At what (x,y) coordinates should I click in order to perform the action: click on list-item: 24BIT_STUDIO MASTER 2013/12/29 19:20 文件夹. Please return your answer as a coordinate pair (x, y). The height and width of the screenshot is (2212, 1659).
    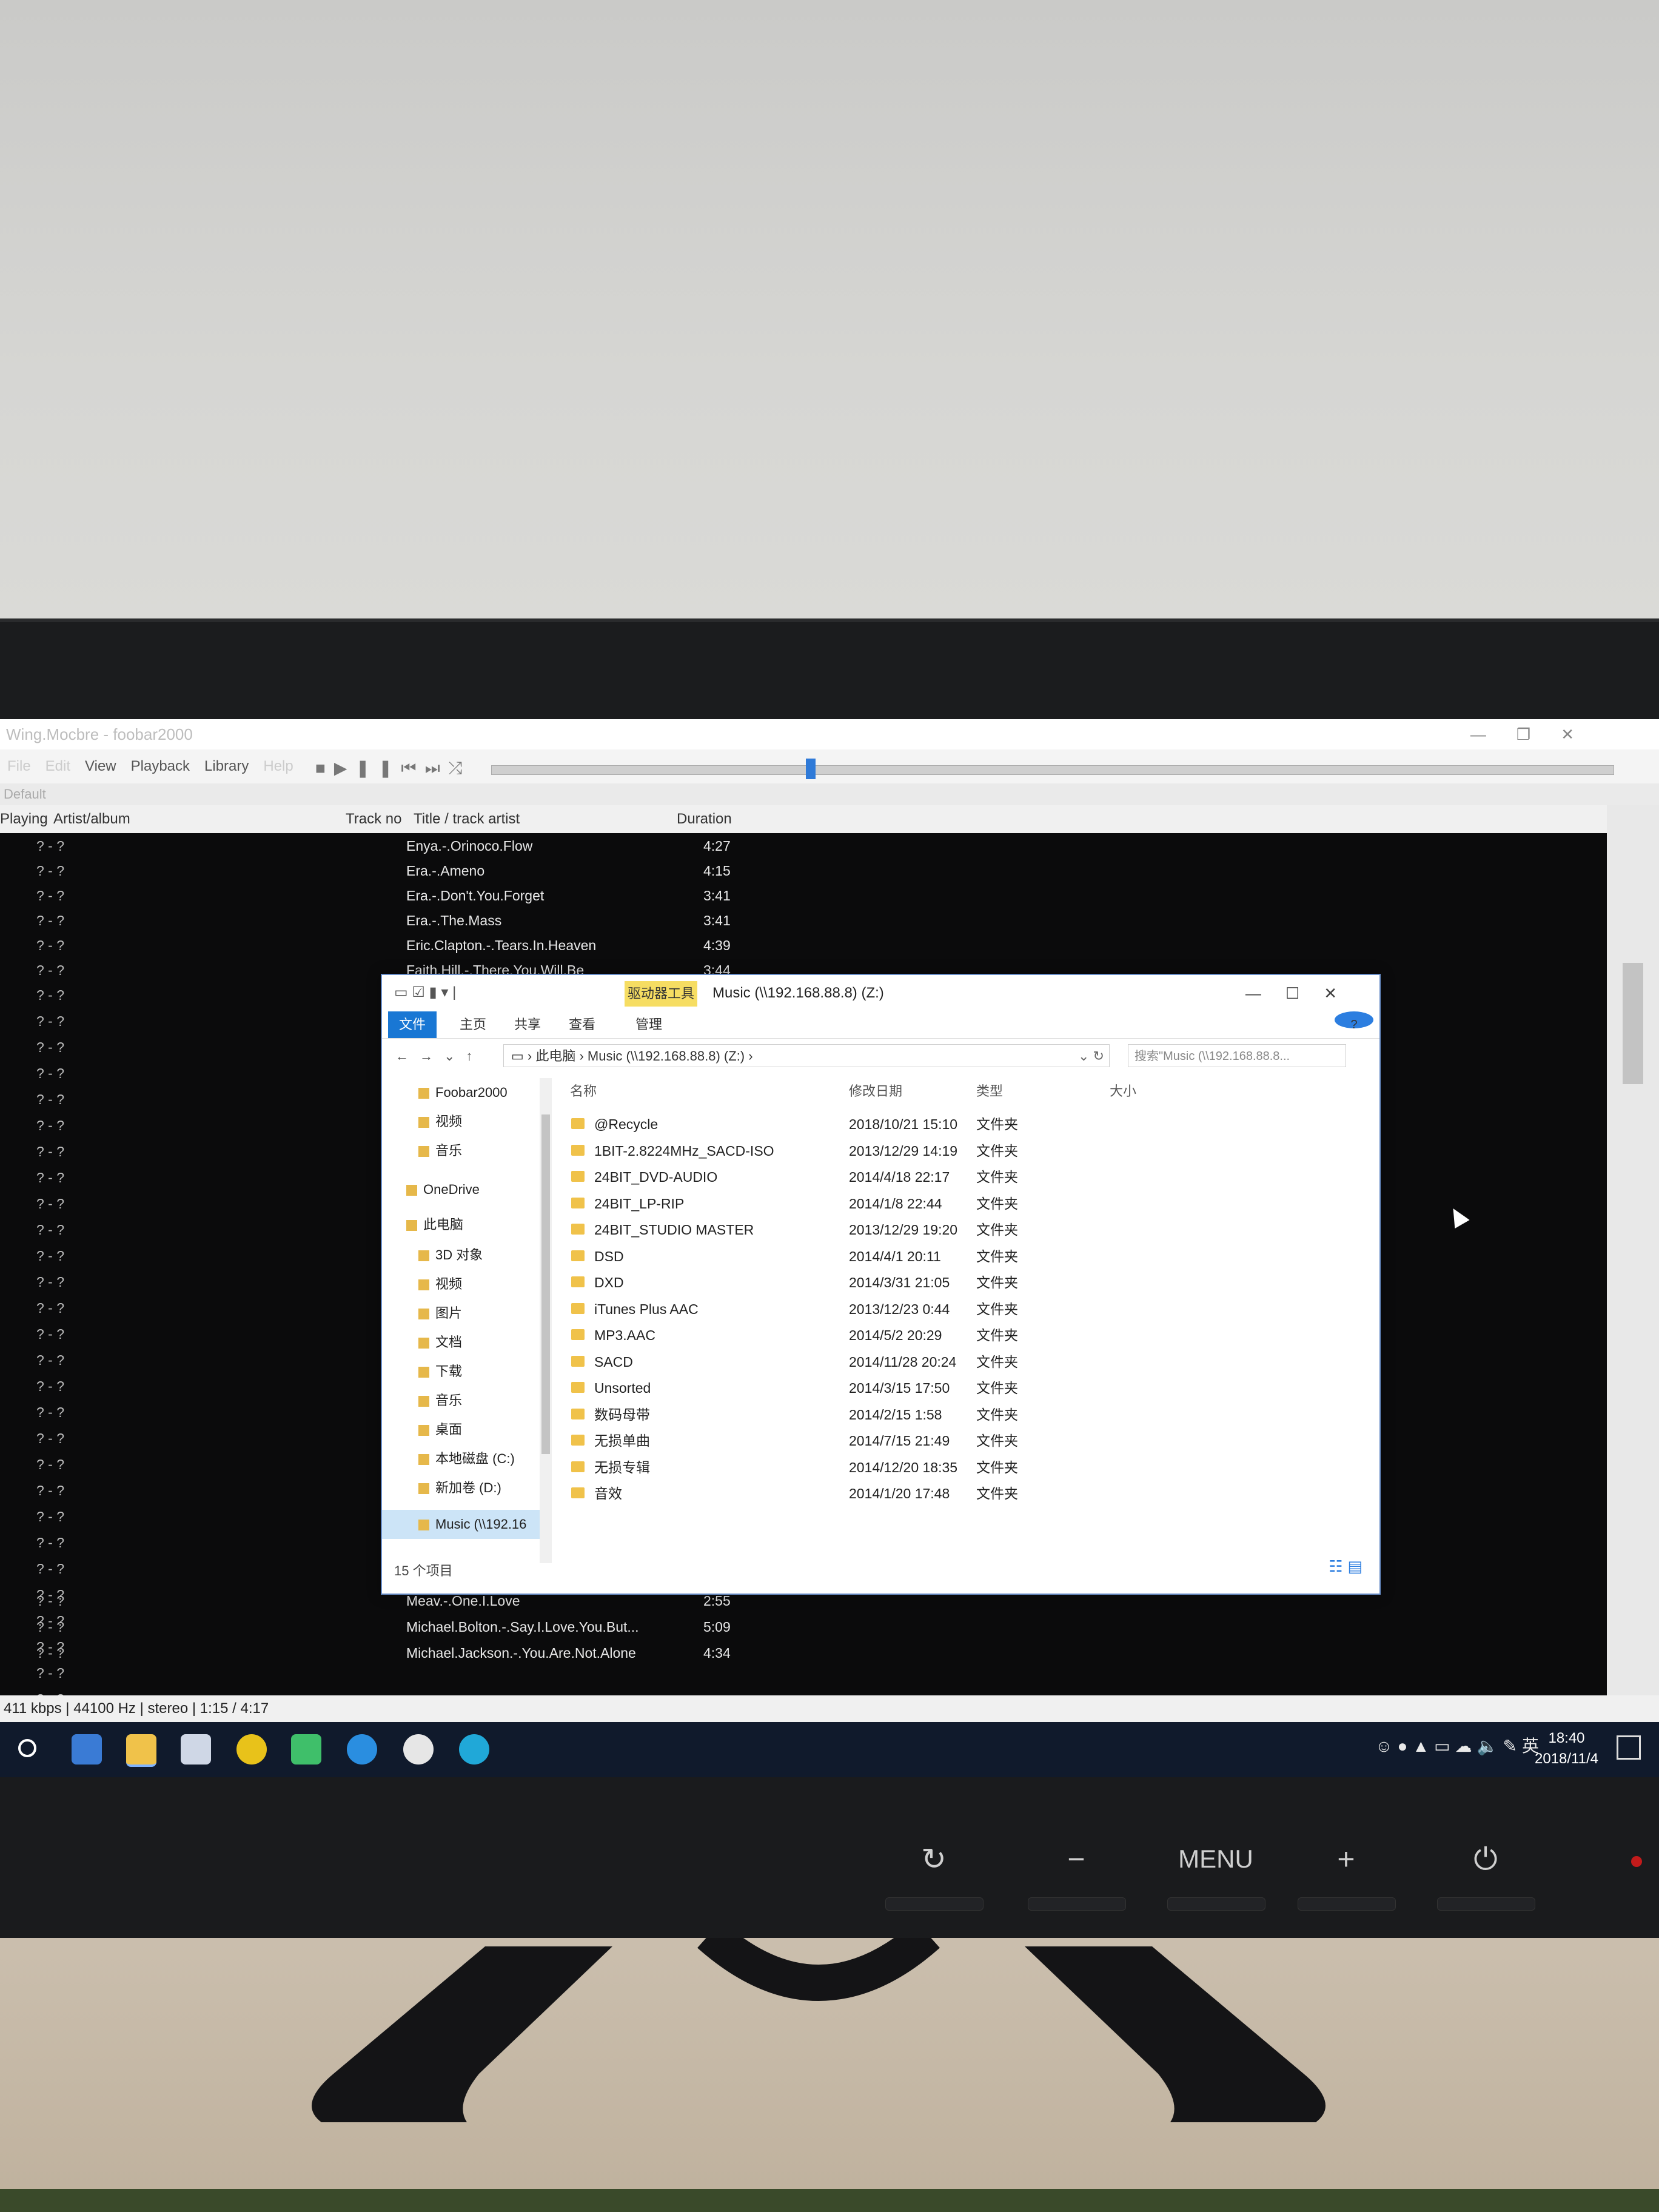
    Looking at the image, I should click on (958, 1230).